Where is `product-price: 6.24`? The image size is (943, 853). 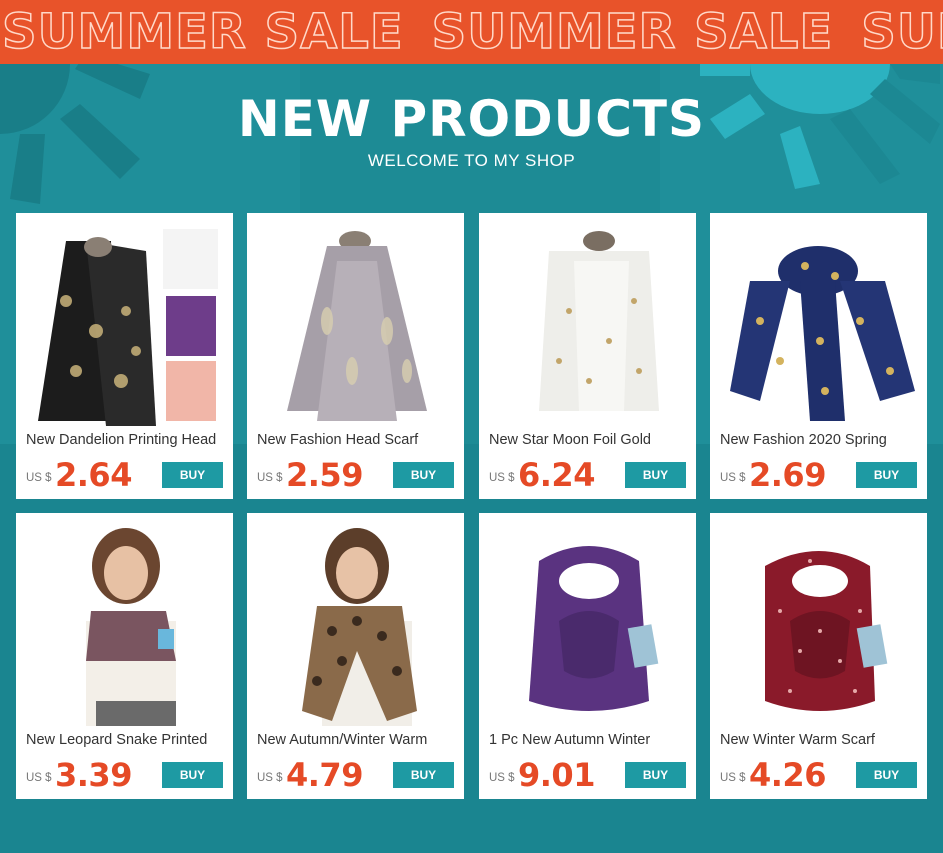 product-price: 6.24 is located at coordinates (556, 475).